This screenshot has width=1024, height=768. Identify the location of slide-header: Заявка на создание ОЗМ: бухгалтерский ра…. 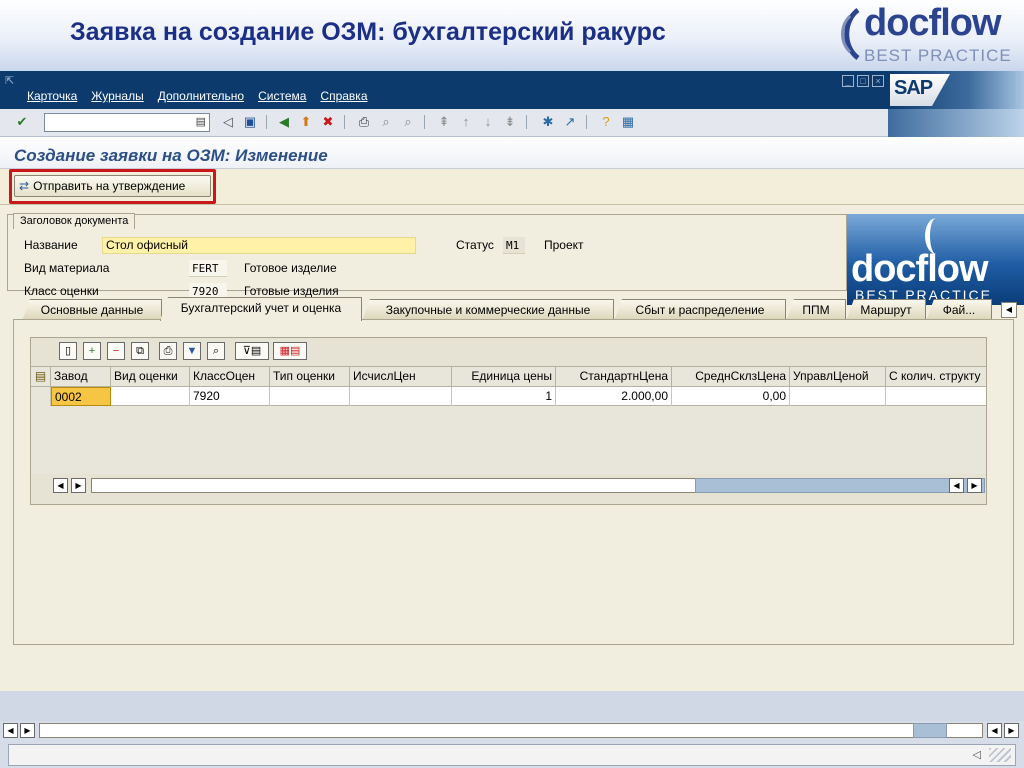
(512, 35).